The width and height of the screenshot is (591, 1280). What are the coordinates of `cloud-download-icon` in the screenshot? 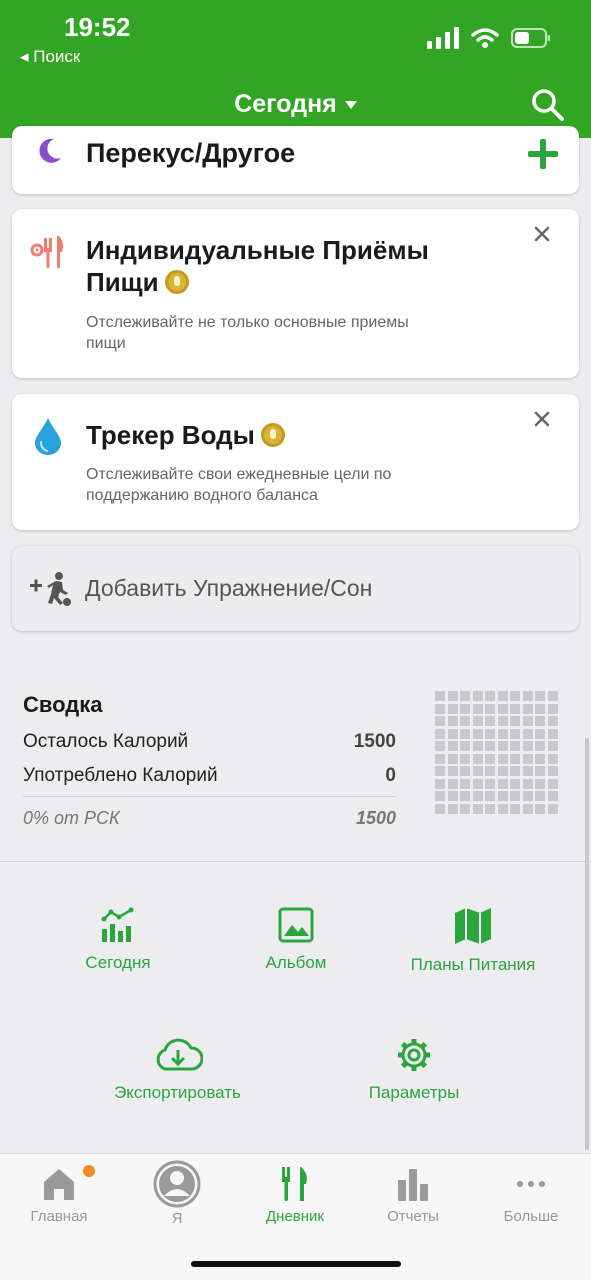 It's located at (179, 1054).